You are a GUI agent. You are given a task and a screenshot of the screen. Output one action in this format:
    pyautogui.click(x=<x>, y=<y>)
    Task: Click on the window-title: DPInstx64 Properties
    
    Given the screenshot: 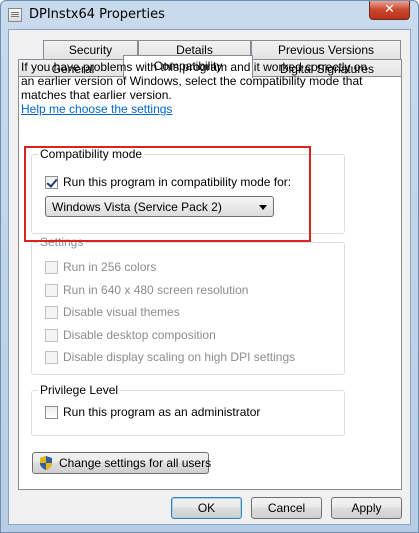 What is the action you would take?
    pyautogui.click(x=97, y=14)
    